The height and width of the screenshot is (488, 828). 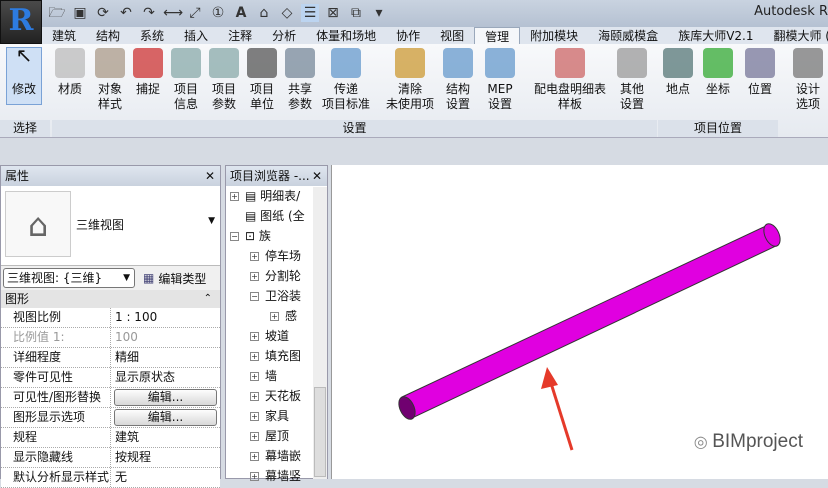 I want to click on material-button: 材质, so click(x=70, y=72).